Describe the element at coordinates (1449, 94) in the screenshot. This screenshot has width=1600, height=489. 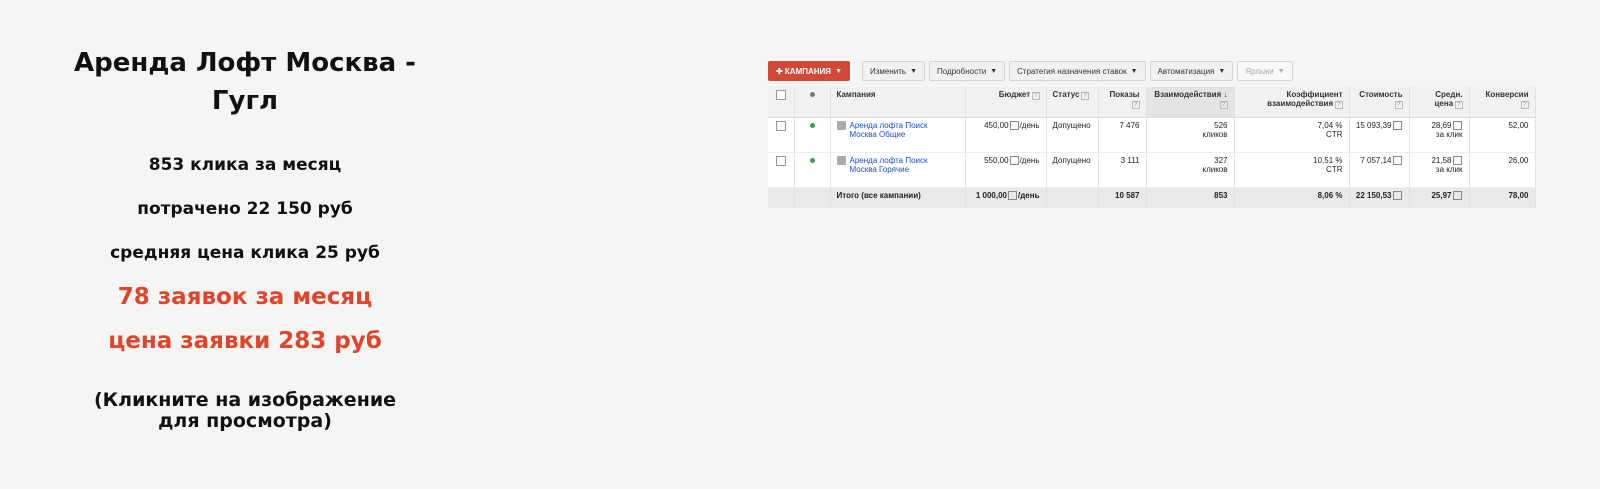
I see `col-avg-cpc-label-1: Средн.` at that location.